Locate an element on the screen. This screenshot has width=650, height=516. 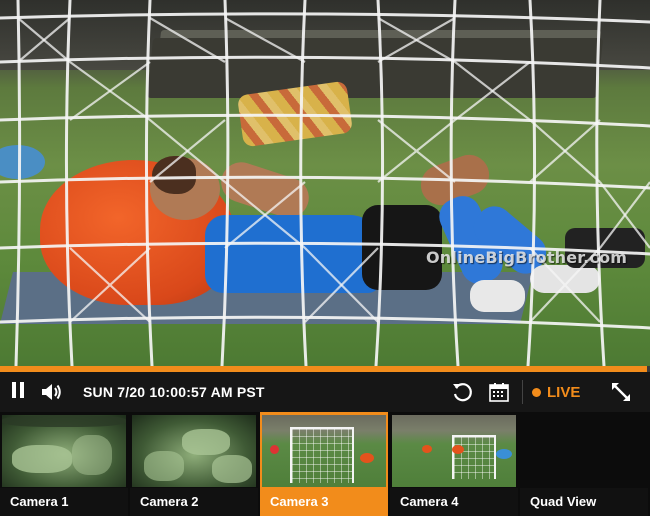
calendar-icon is located at coordinates (499, 392).